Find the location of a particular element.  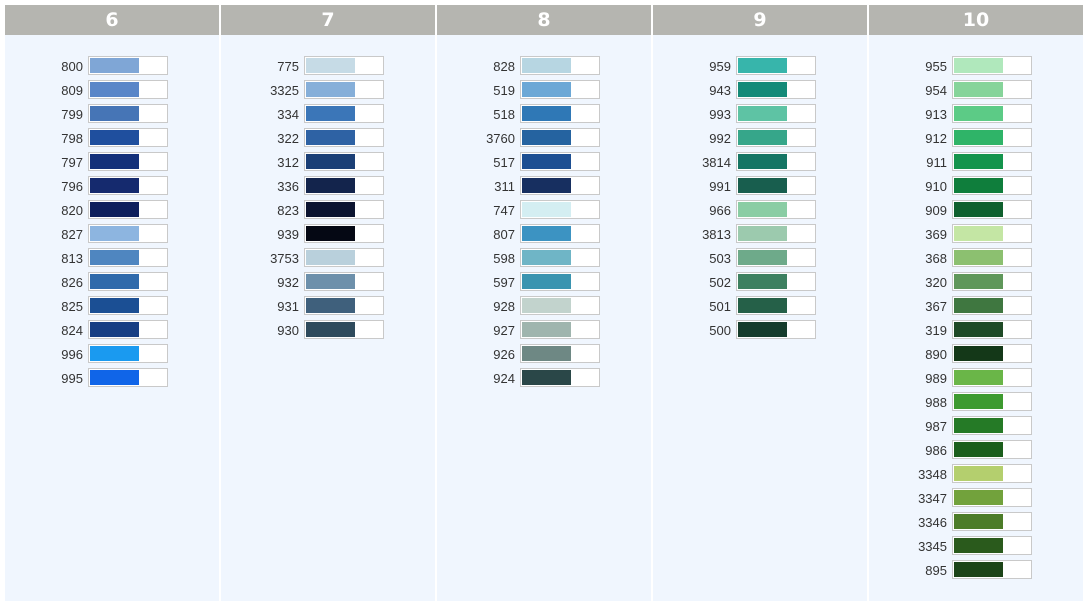

color-row: 797 is located at coordinates (112, 164).